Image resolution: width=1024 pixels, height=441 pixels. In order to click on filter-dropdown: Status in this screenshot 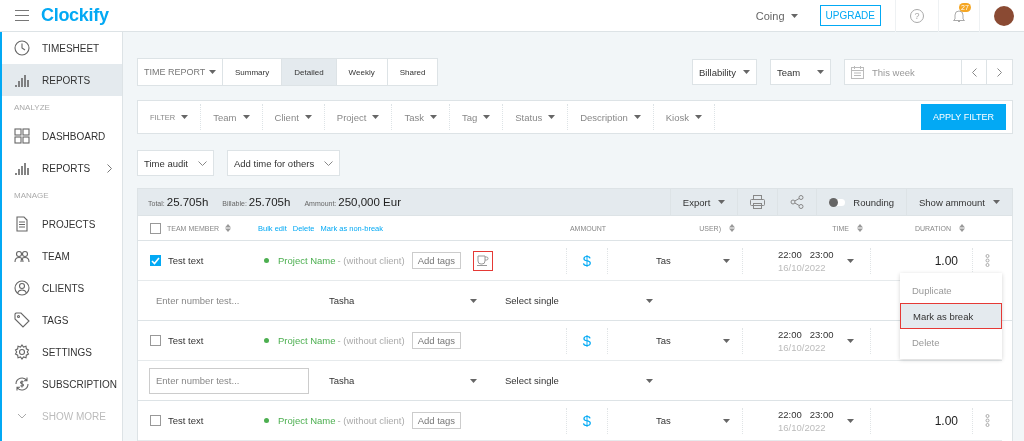, I will do `click(536, 117)`.